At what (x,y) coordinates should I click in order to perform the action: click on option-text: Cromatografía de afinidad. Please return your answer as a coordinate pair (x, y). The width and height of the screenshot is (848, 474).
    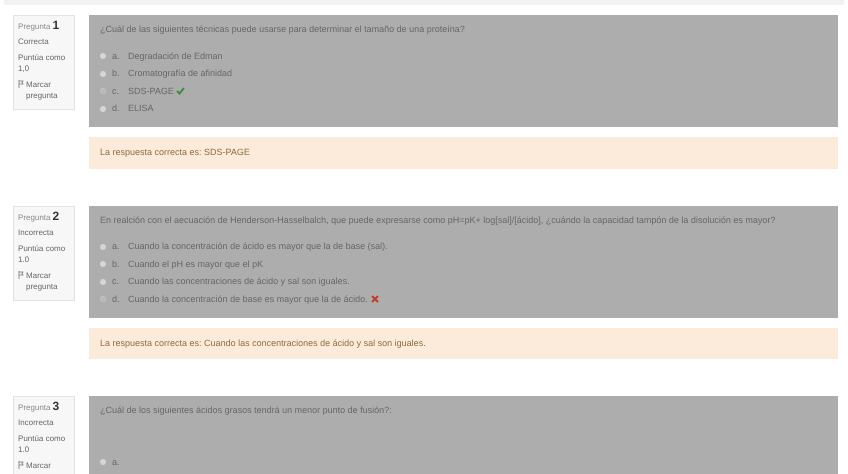
    Looking at the image, I should click on (180, 73).